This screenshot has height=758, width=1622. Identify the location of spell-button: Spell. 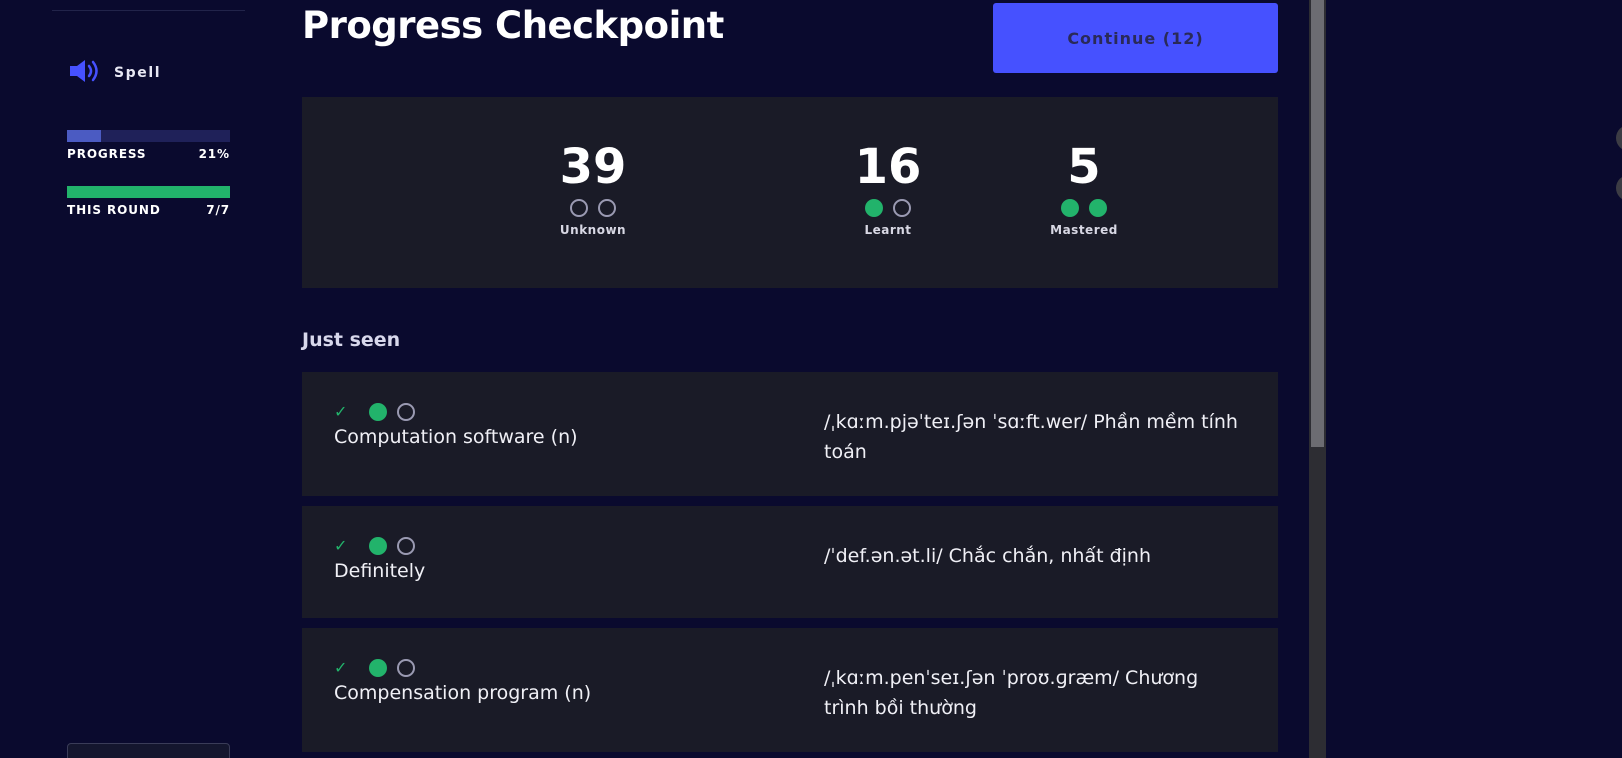
(114, 73).